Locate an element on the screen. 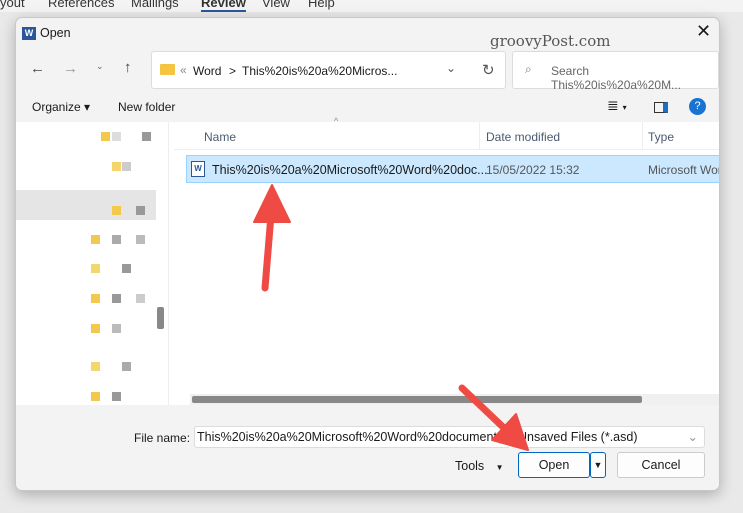 This screenshot has width=743, height=513. arrow-to-open is located at coordinates (483, 408).